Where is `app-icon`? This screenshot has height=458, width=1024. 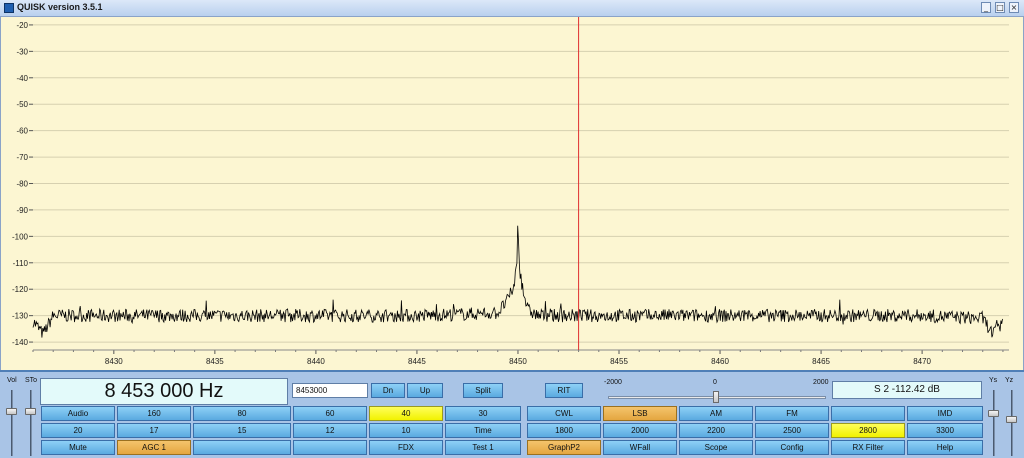 app-icon is located at coordinates (9, 8).